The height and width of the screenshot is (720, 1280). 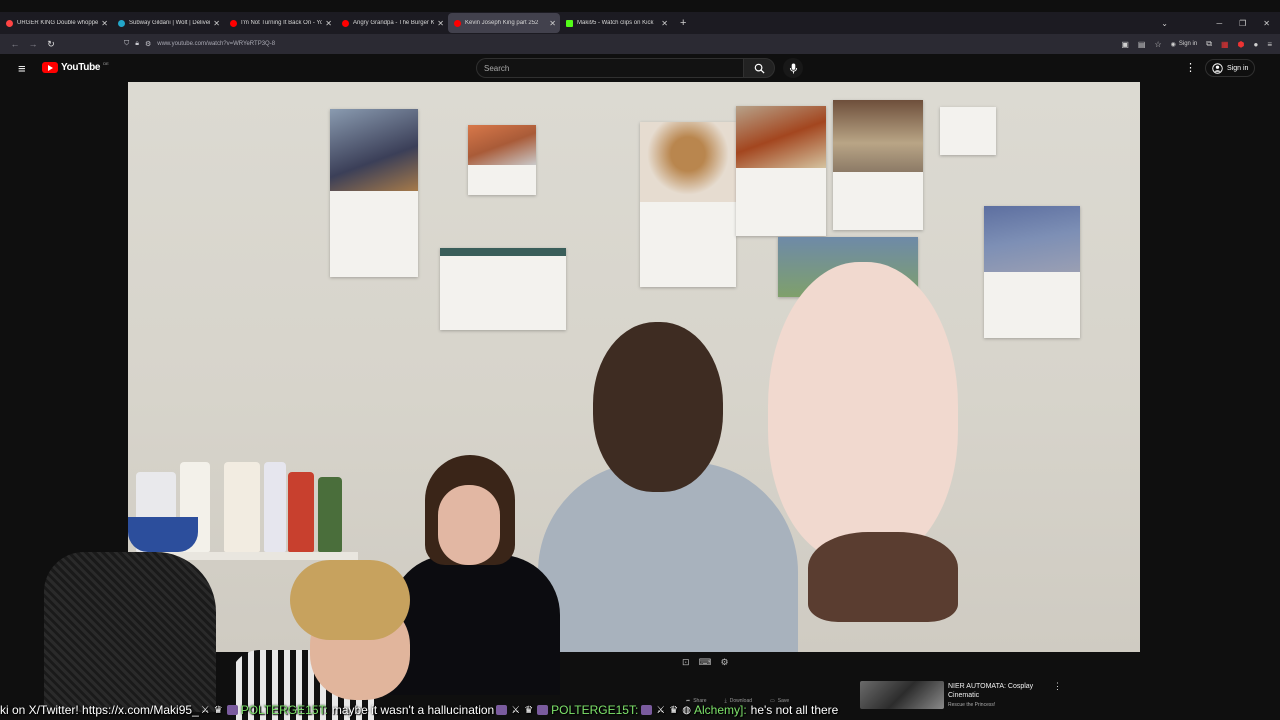 I want to click on app-menu-icon: ≡, so click(x=1269, y=44).